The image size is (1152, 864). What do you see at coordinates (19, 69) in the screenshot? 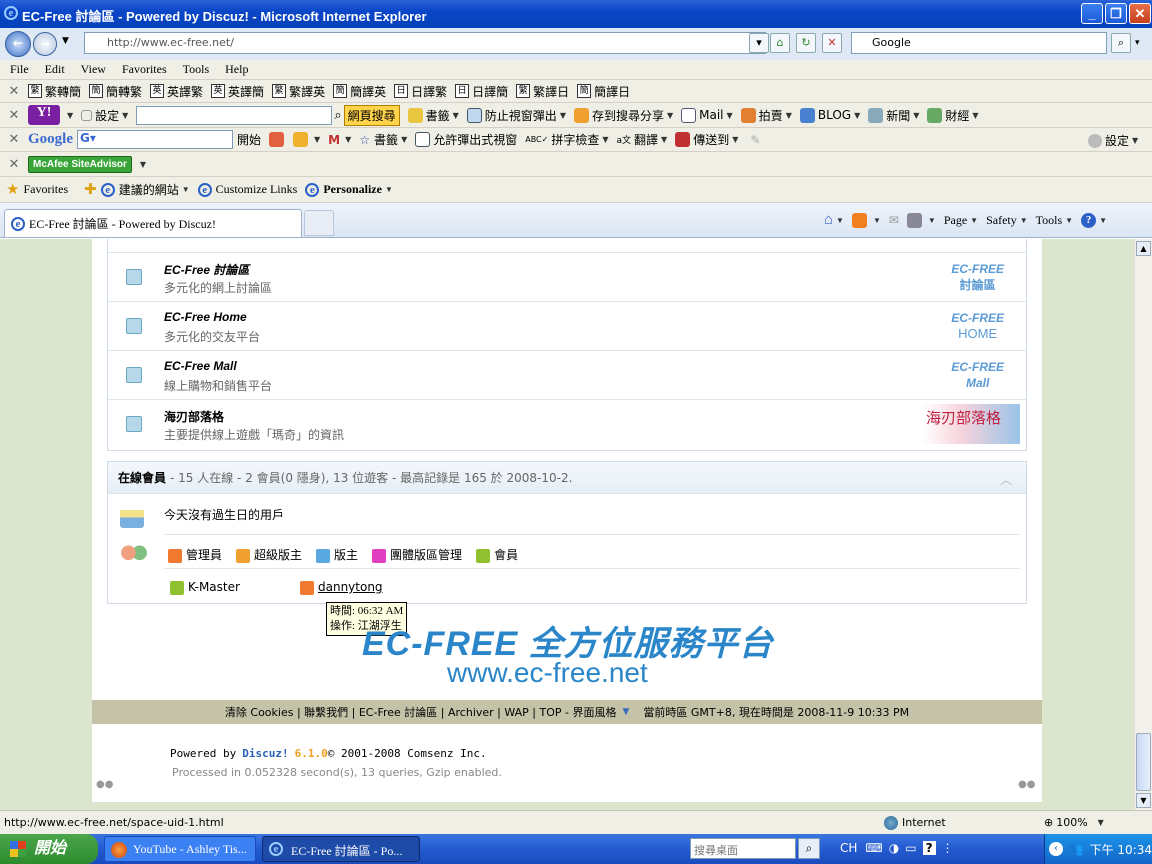
I see `menu-file: File` at bounding box center [19, 69].